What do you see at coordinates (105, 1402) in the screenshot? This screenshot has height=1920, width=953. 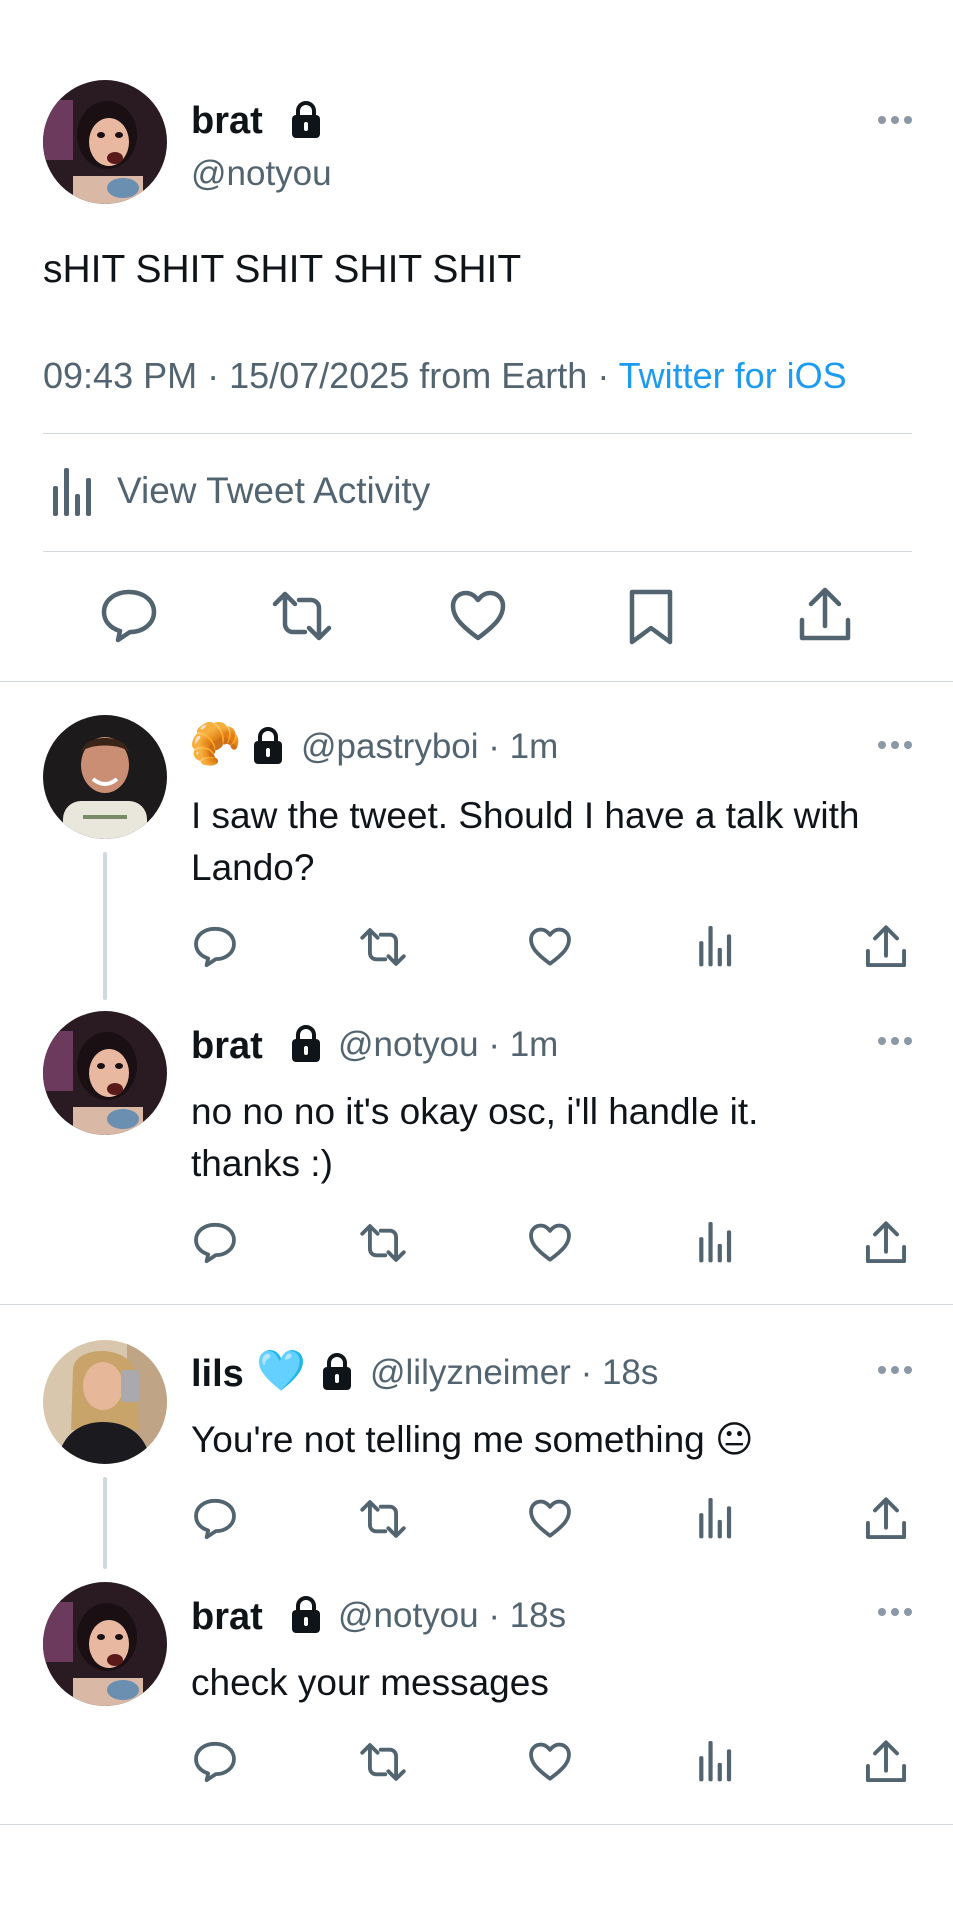 I see `avatar-lils` at bounding box center [105, 1402].